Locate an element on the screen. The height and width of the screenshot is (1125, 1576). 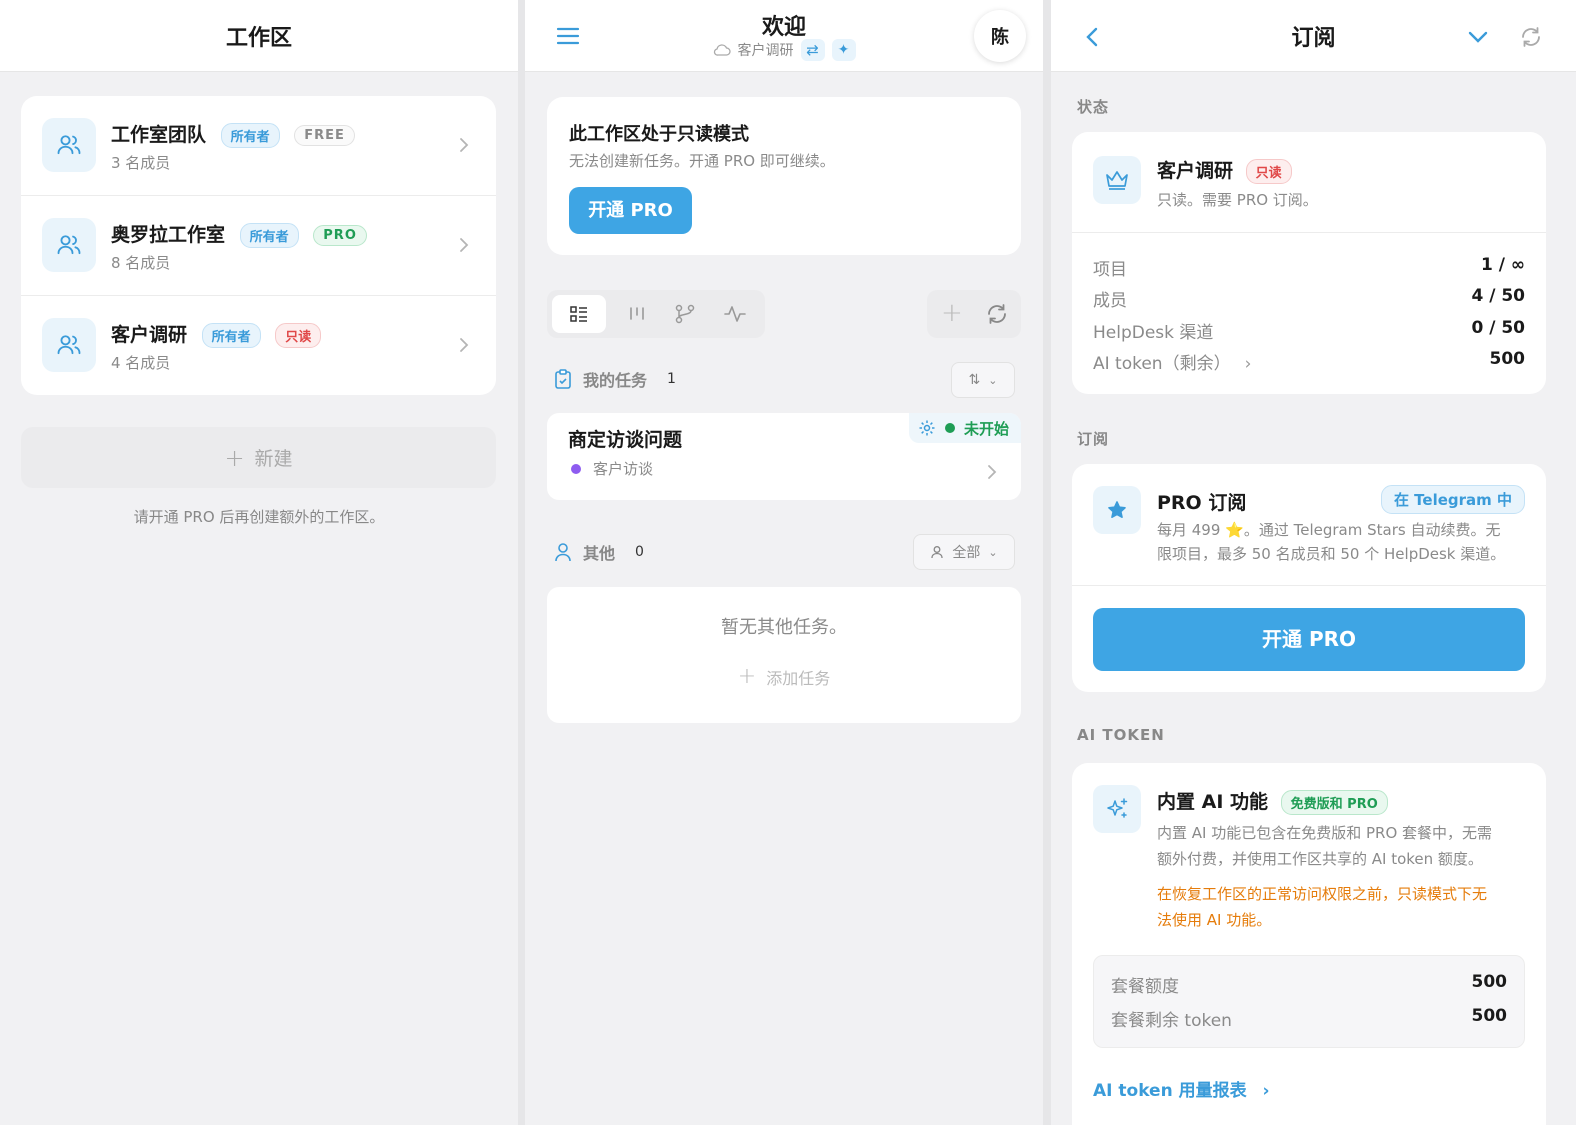
task-count: 1 is located at coordinates (671, 379).